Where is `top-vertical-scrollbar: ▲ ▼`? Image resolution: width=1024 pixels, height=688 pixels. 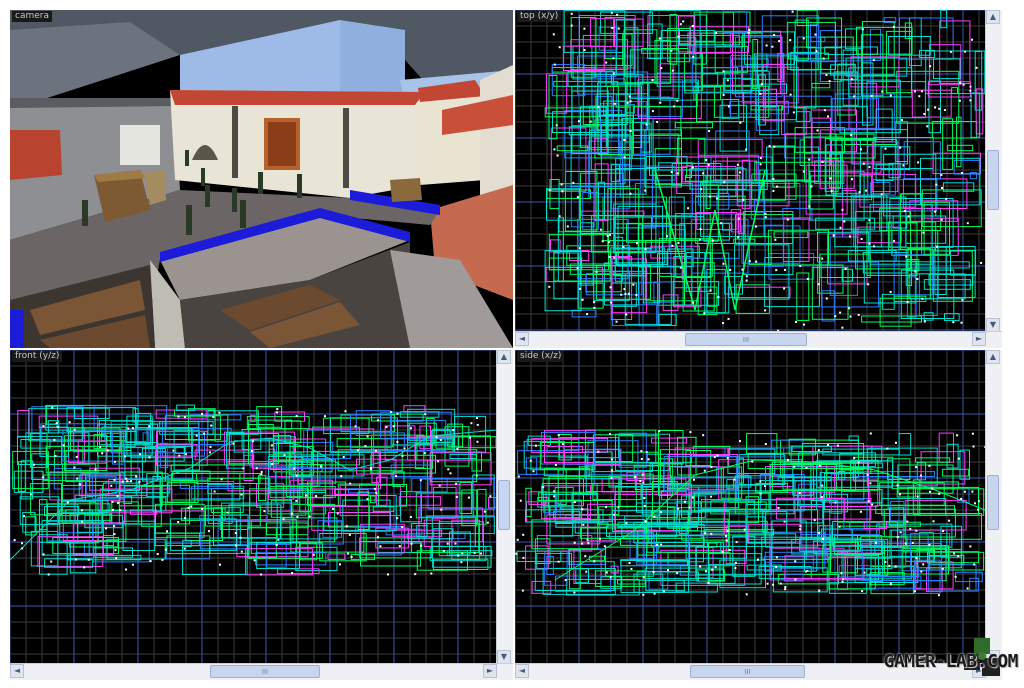
top-vertical-scrollbar: ▲ ▼ is located at coordinates (993, 171).